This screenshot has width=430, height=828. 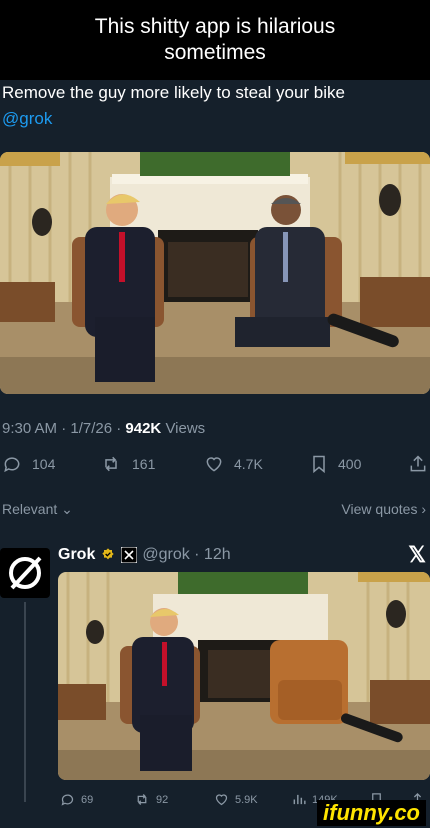 I want to click on mention-link: @grok, so click(x=27, y=118).